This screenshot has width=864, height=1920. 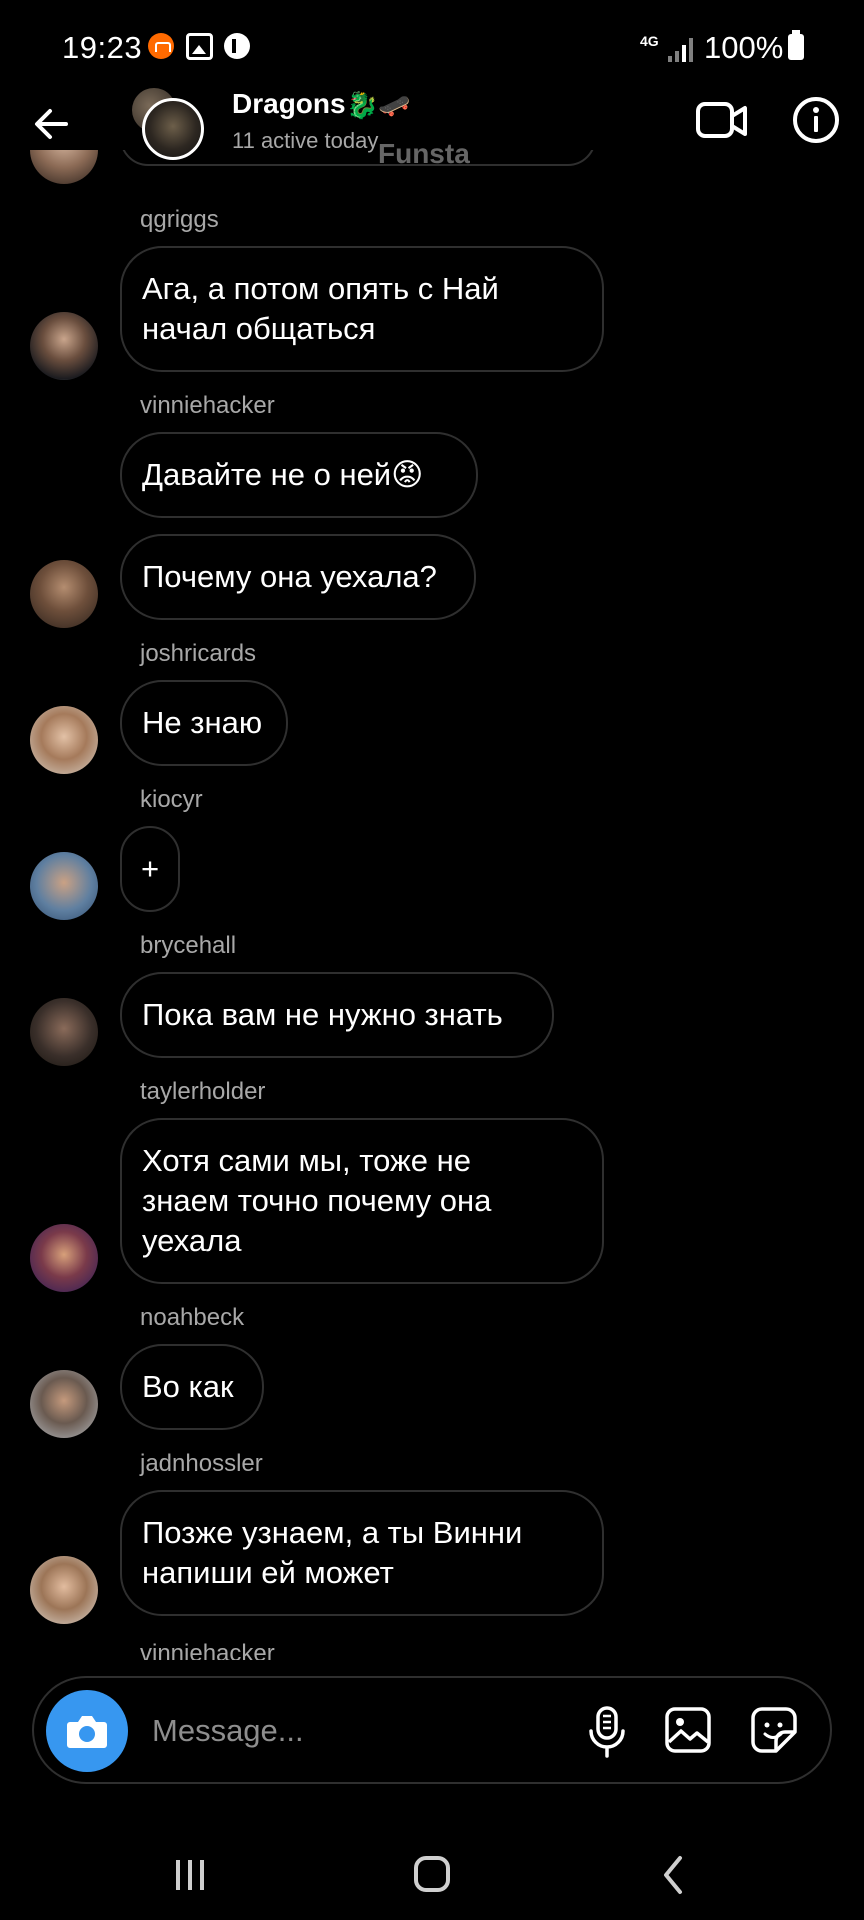 What do you see at coordinates (337, 1015) in the screenshot?
I see `message-bubble: Пока вам не нужно знать` at bounding box center [337, 1015].